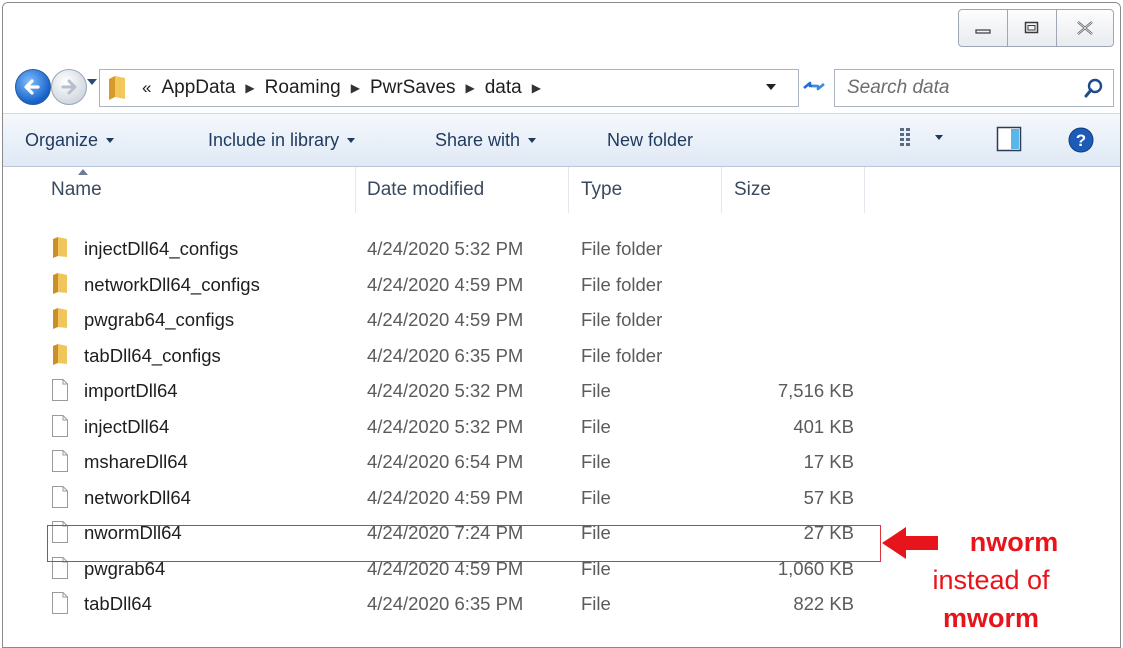 Image resolution: width=1123 pixels, height=648 pixels. Describe the element at coordinates (983, 31) in the screenshot. I see `minimize-icon` at that location.